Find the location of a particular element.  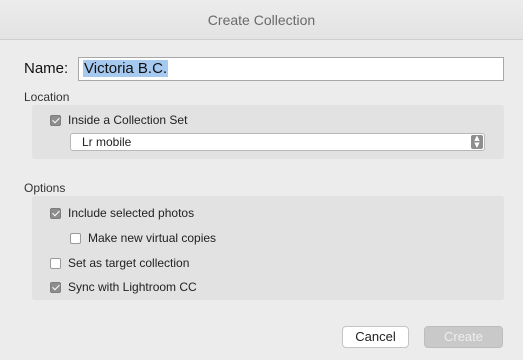

name-input-value: Victoria B.C. is located at coordinates (126, 68).